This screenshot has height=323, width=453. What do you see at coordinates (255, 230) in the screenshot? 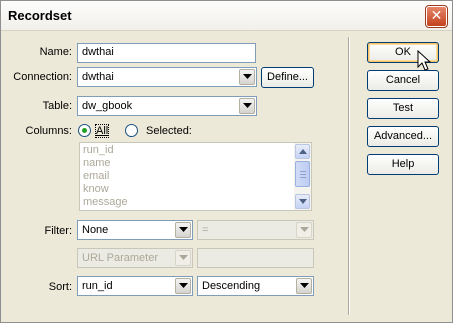
I see `filter-operator-select: =` at bounding box center [255, 230].